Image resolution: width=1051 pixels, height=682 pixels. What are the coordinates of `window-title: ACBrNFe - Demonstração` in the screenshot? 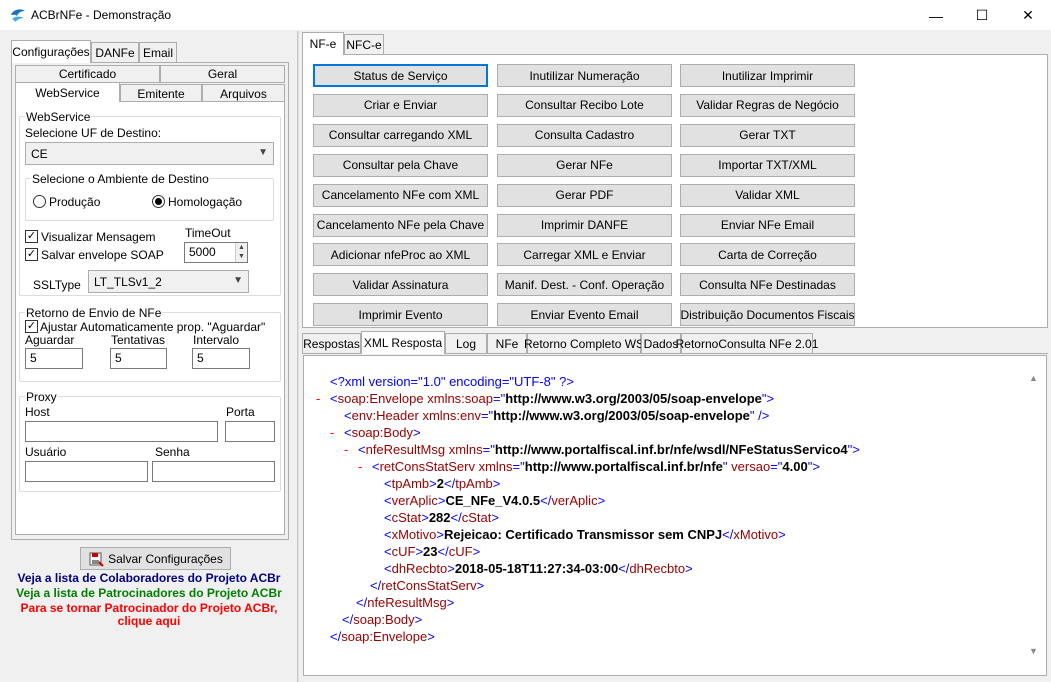 It's located at (101, 15).